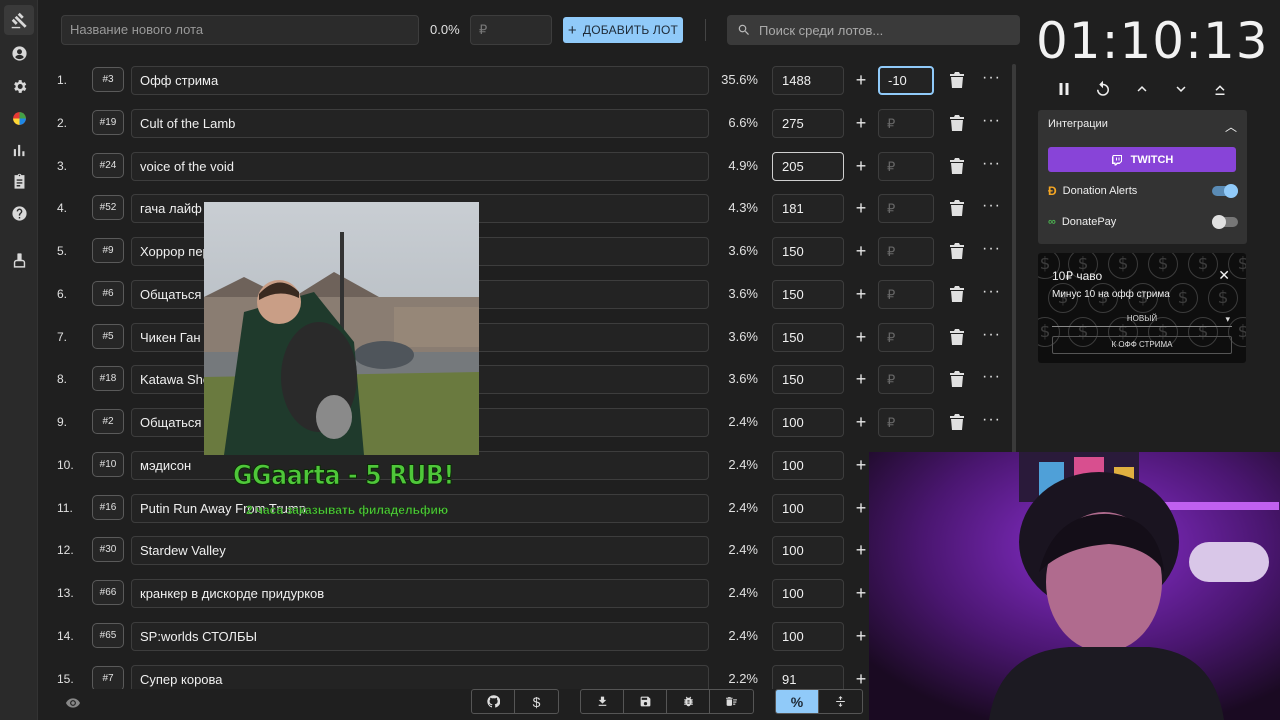 This screenshot has height=720, width=1280. What do you see at coordinates (420, 593) in the screenshot?
I see `lot-name-input: кранкер в дискорде придурков` at bounding box center [420, 593].